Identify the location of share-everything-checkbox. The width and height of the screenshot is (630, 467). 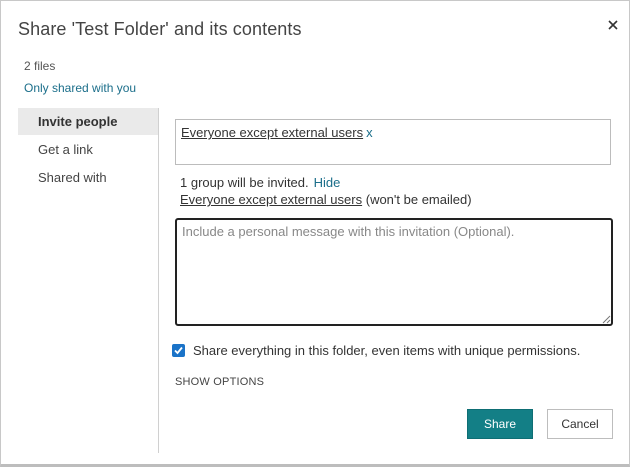
(178, 350).